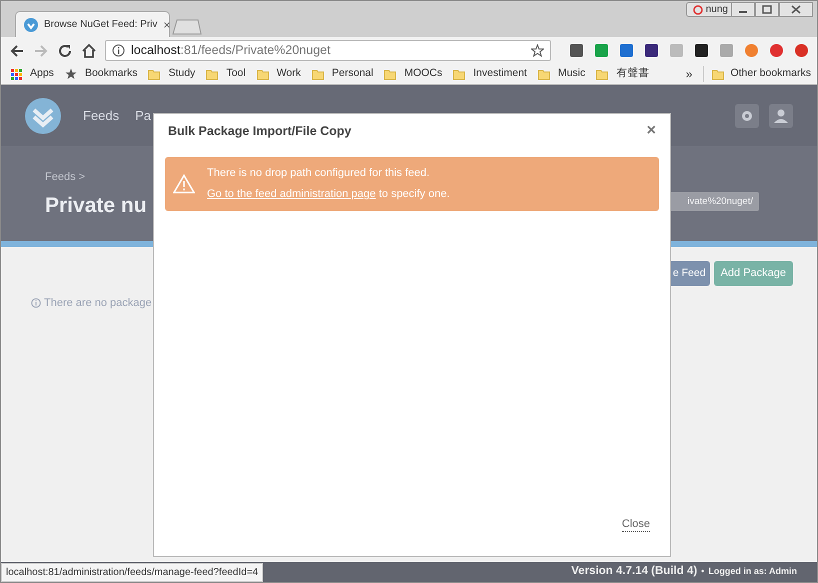 The width and height of the screenshot is (818, 583). Describe the element at coordinates (689, 74) in the screenshot. I see `overflow-chevron: »` at that location.